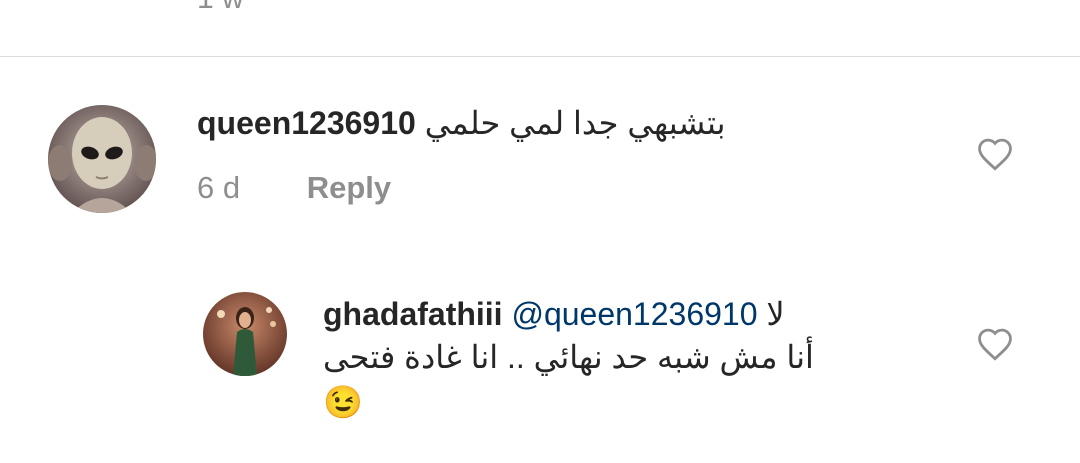 This screenshot has height=463, width=1080. I want to click on comment-username: queen1236910, so click(306, 123).